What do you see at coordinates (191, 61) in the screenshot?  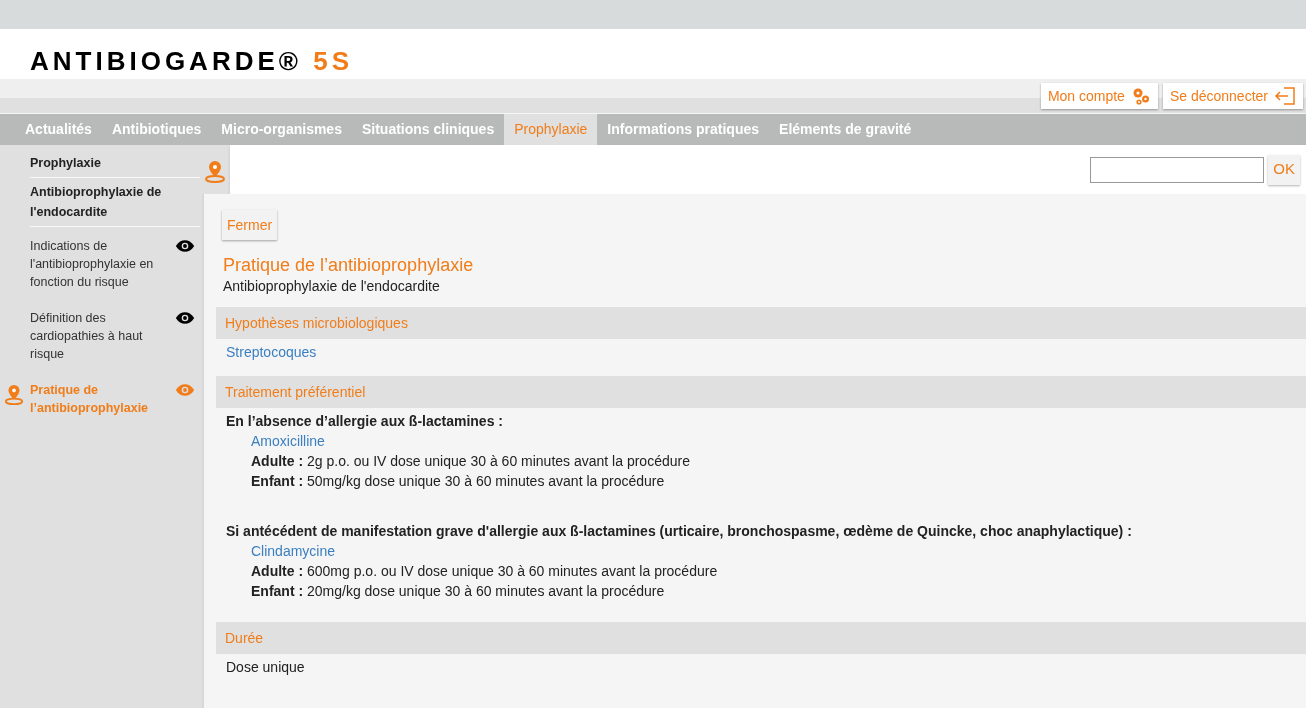 I see `app-logo: ANTIBIOGARDE® 5S` at bounding box center [191, 61].